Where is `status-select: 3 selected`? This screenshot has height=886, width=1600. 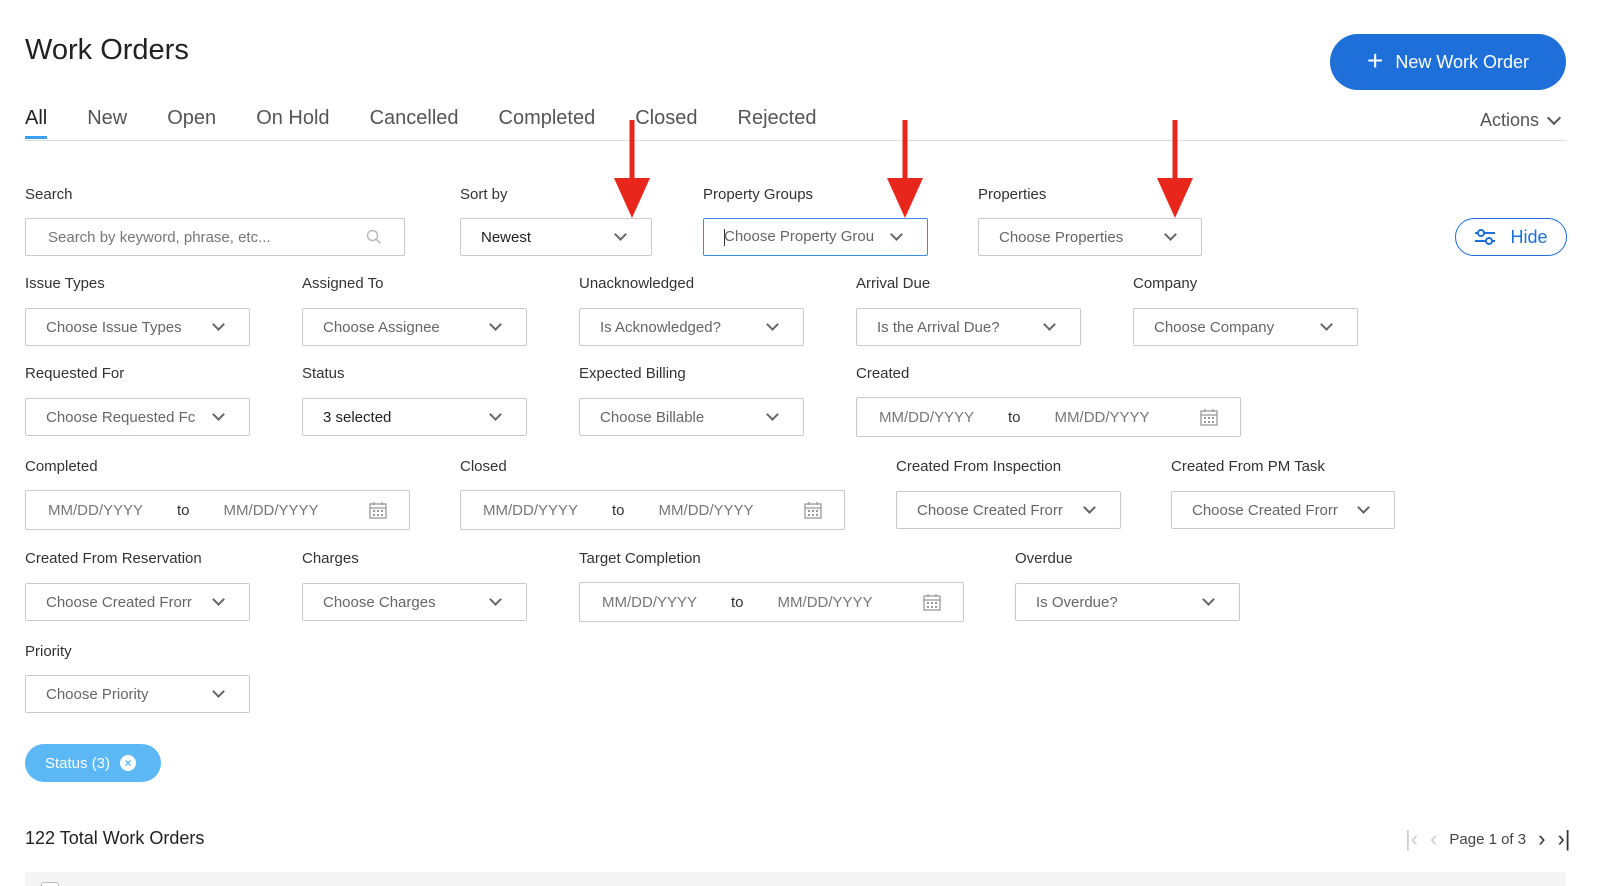 status-select: 3 selected is located at coordinates (414, 417).